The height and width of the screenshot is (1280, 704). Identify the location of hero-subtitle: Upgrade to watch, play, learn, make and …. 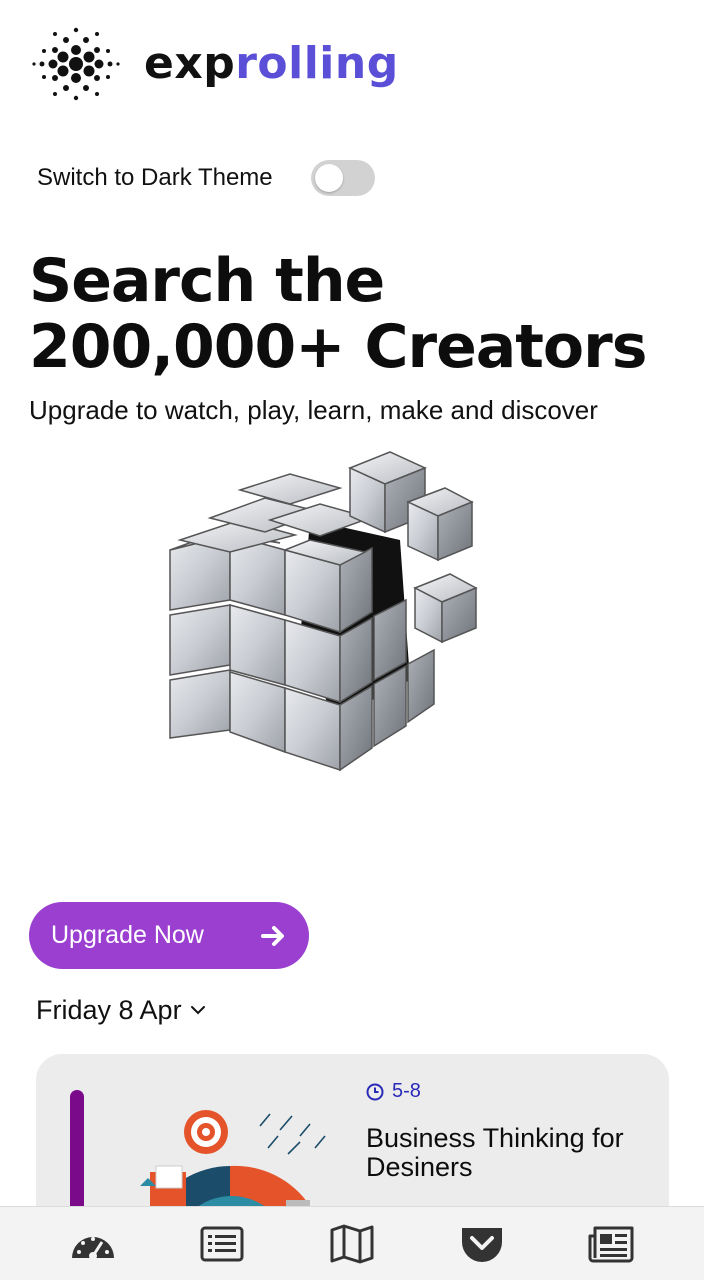
(313, 410).